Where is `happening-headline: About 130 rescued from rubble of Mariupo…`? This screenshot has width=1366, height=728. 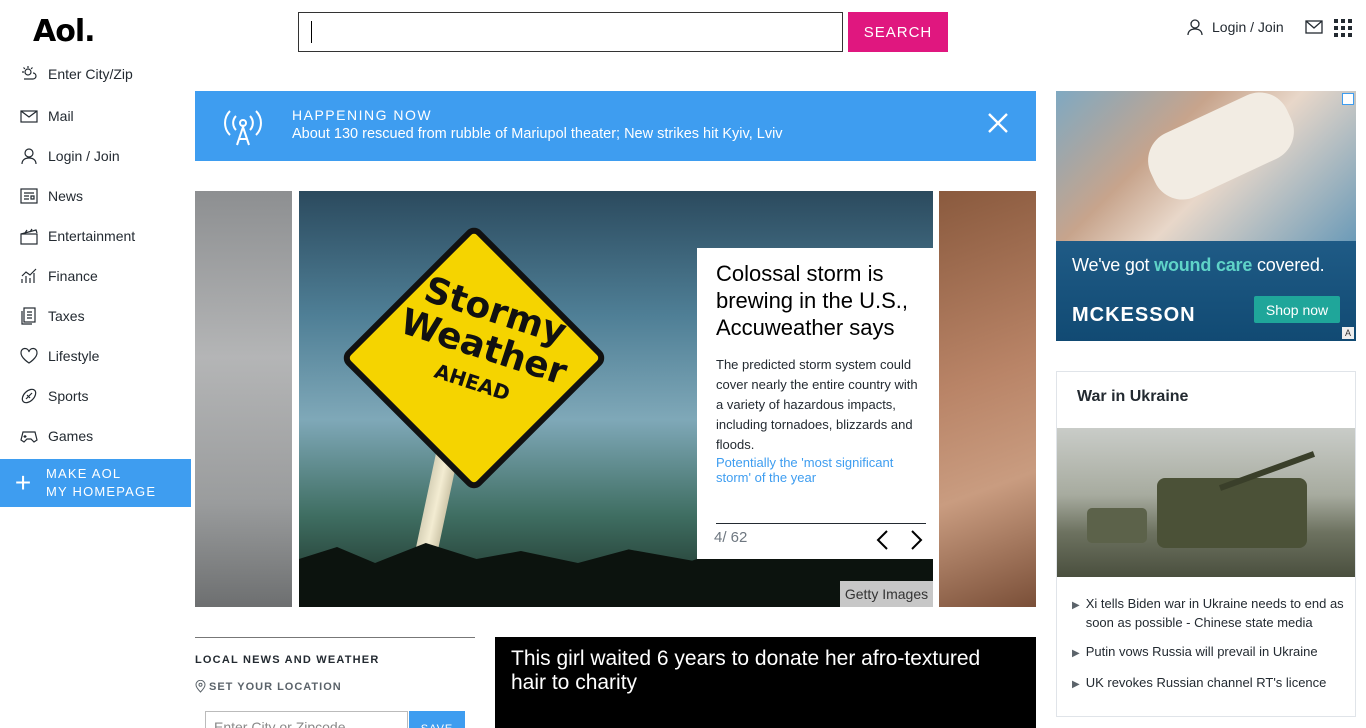
happening-headline: About 130 rescued from rubble of Mariupo… is located at coordinates (537, 134).